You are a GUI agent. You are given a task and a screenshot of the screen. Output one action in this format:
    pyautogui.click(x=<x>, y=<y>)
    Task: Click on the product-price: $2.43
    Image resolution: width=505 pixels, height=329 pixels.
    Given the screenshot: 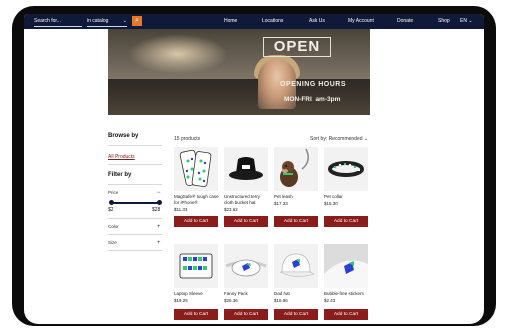 What is the action you would take?
    pyautogui.click(x=330, y=300)
    